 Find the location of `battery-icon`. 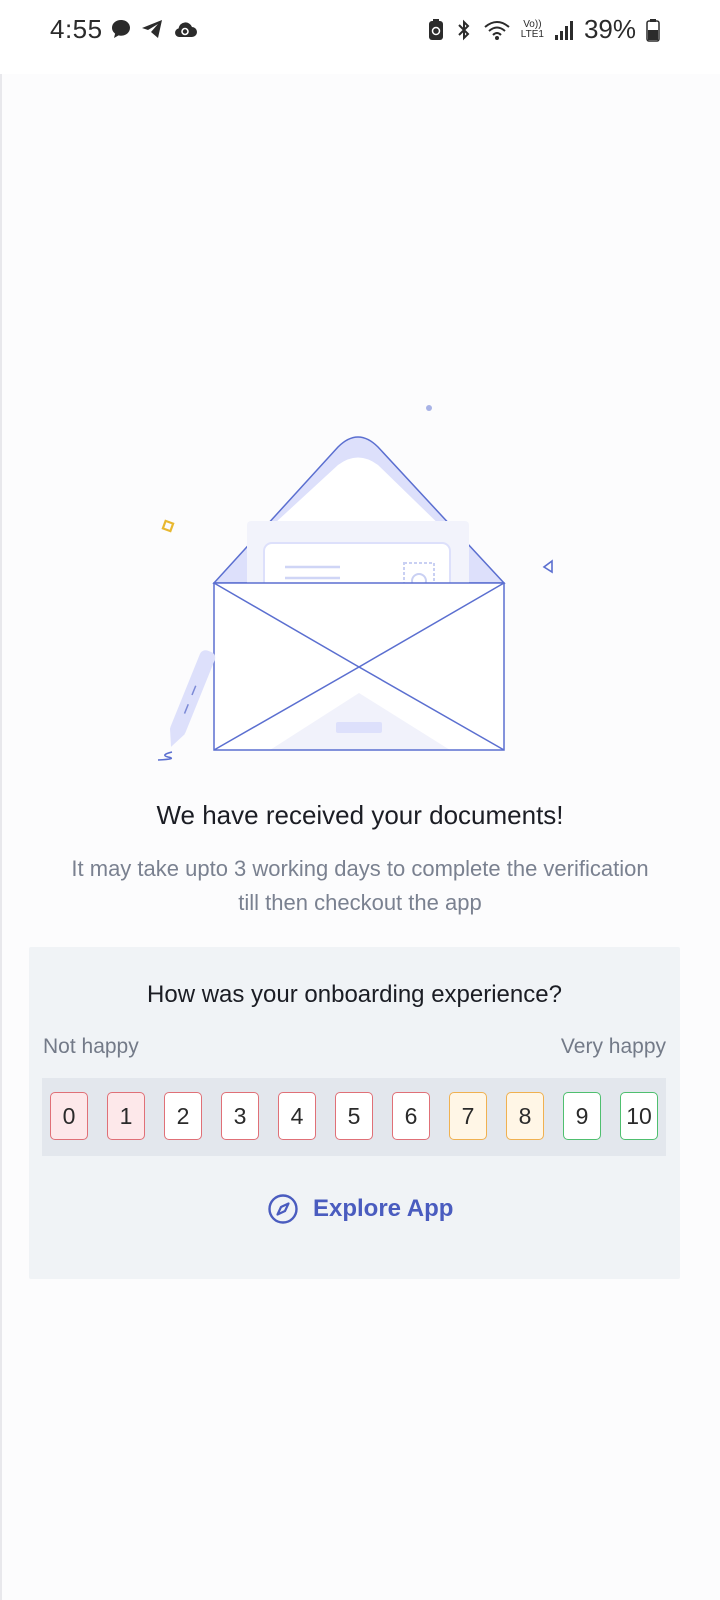

battery-icon is located at coordinates (653, 30).